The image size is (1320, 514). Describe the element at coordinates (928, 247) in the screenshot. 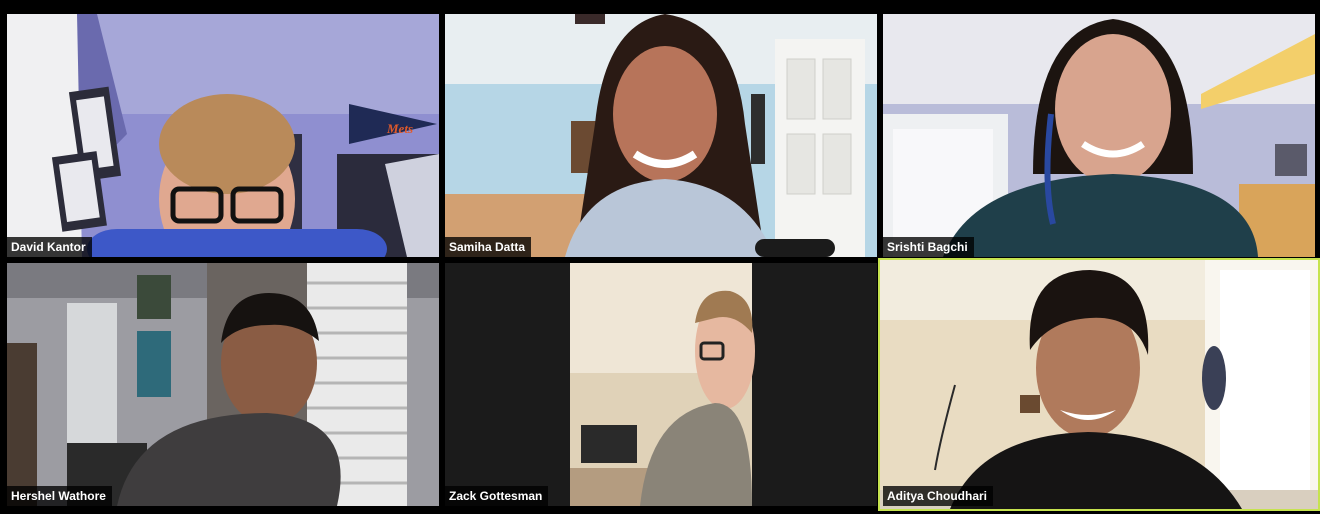

I see `participant-name: Srishti Bagchi` at that location.